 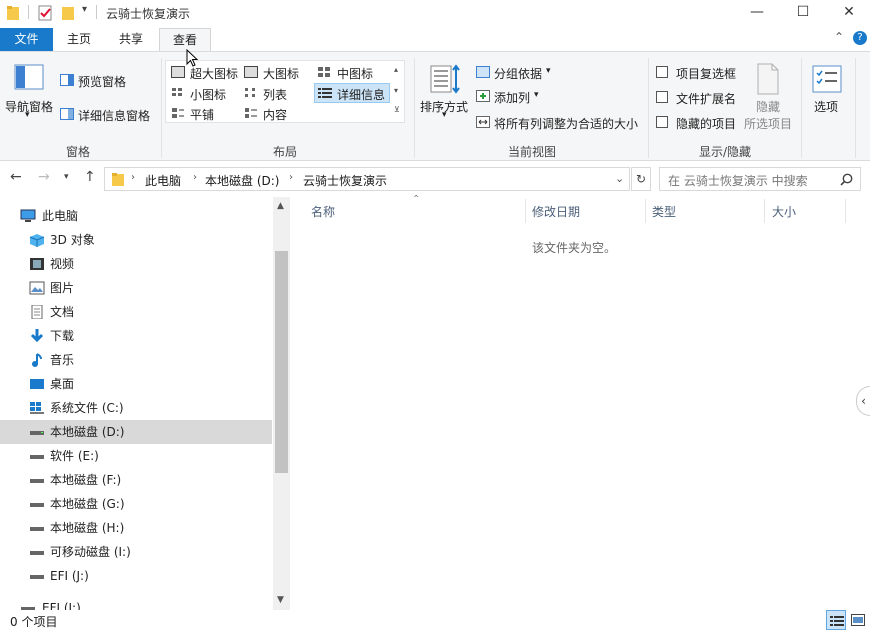 I want to click on back-icon: ←, so click(x=16, y=177).